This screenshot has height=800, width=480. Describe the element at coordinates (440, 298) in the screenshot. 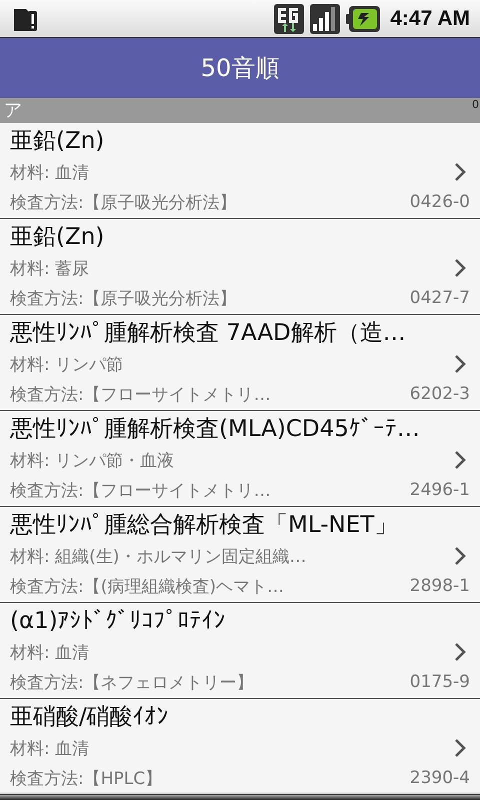

I see `test-code: 0427-7` at that location.